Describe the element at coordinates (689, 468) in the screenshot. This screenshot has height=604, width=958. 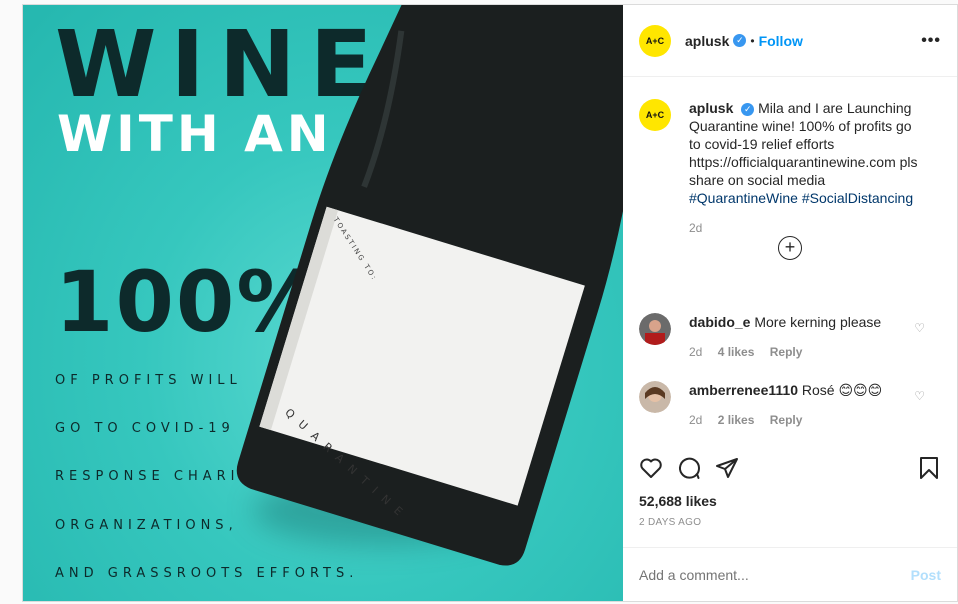
I see `comment-icon` at that location.